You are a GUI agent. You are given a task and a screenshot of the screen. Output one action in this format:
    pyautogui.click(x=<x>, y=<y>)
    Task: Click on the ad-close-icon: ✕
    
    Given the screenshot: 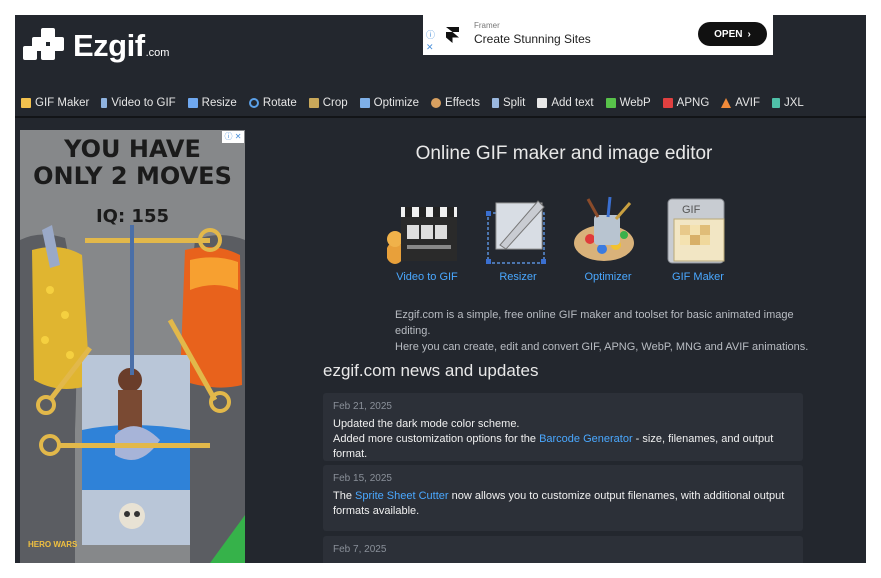 What is the action you would take?
    pyautogui.click(x=430, y=47)
    